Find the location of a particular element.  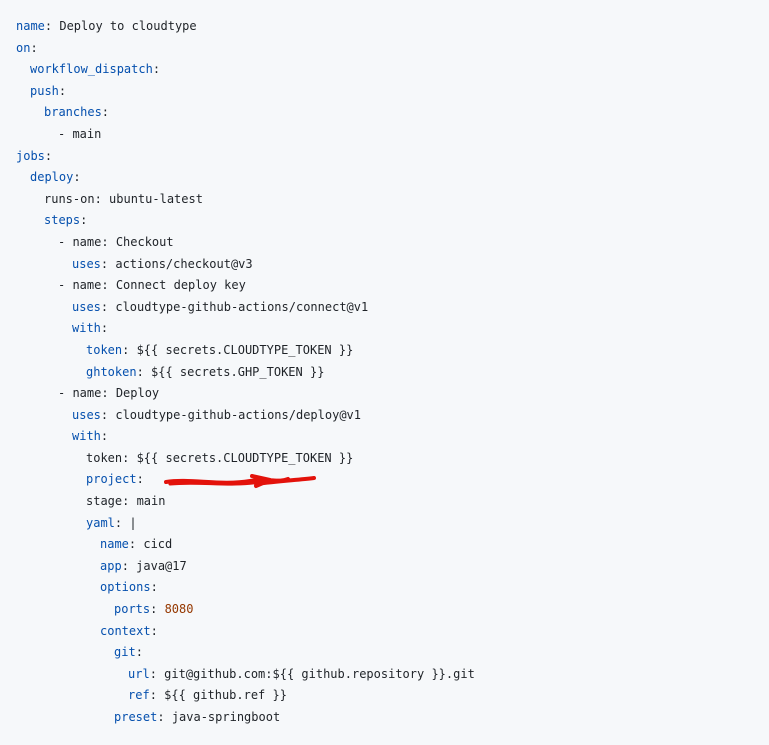

code-line: ghtoken: ${{ secrets.GHP_TOKEN }} is located at coordinates (392, 373).